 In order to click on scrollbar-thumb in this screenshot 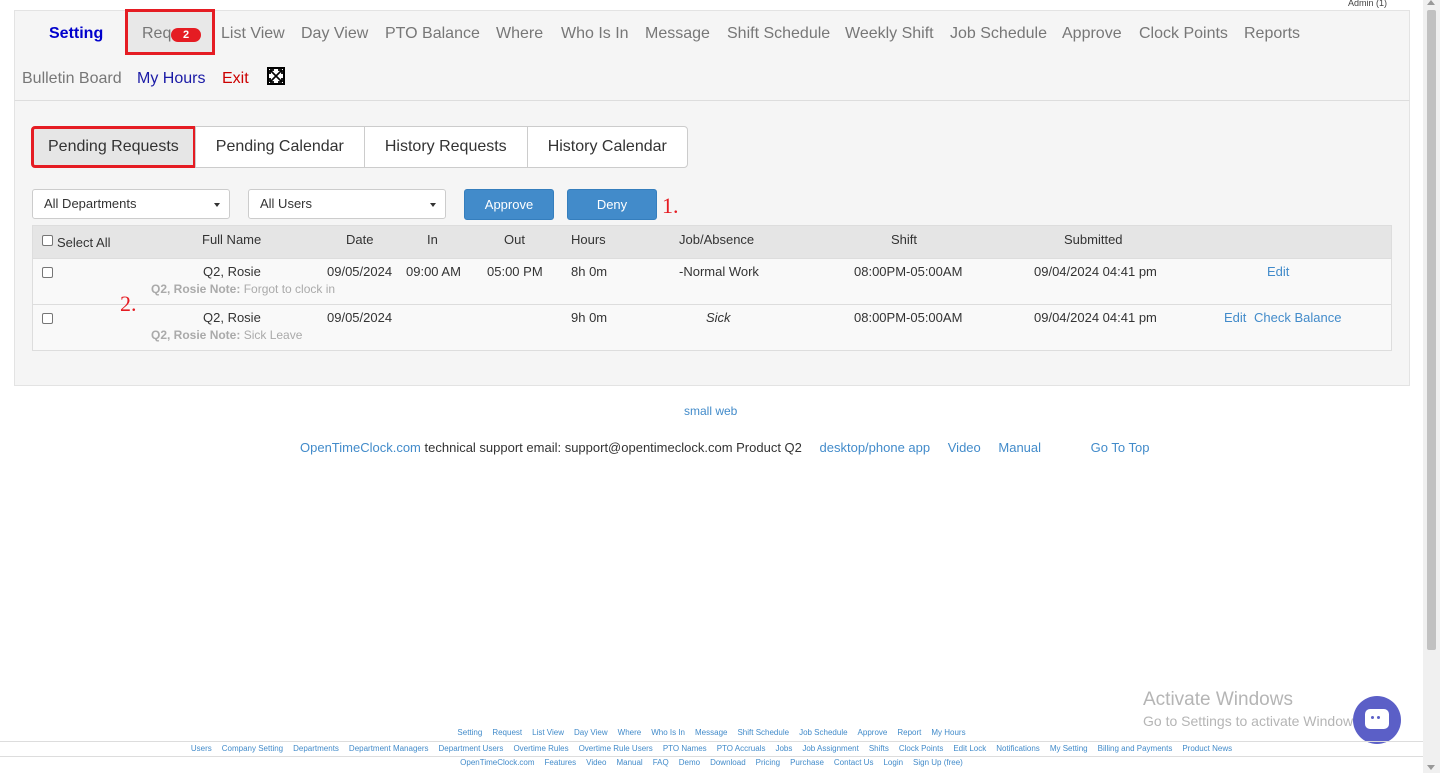, I will do `click(1431, 330)`.